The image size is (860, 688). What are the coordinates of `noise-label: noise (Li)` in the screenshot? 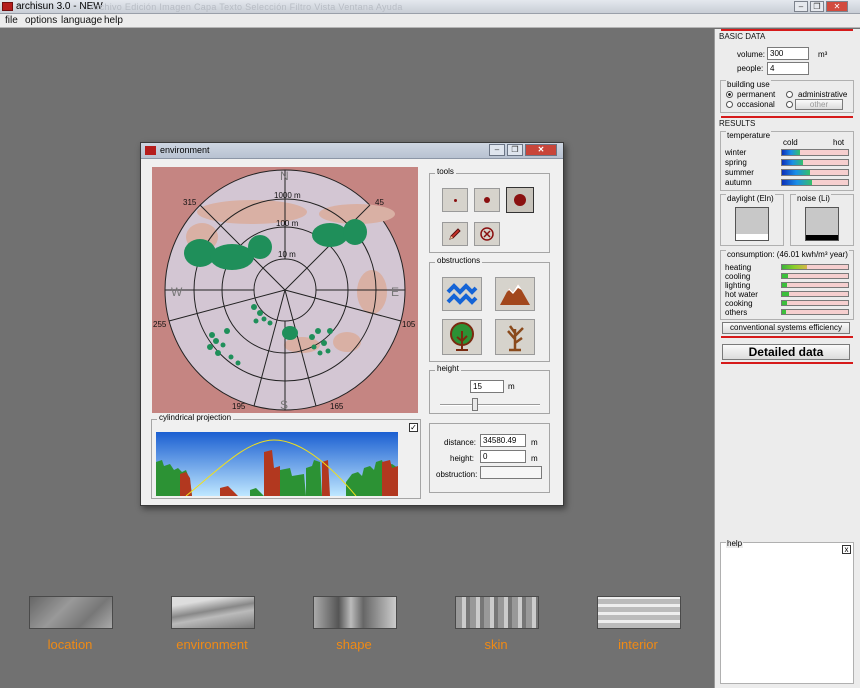 It's located at (813, 198).